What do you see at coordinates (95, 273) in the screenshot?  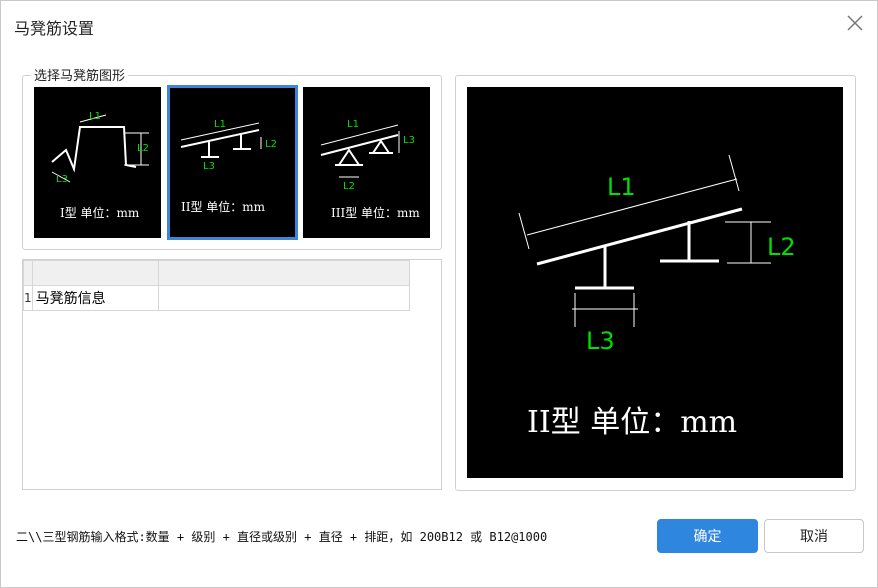 I see `grid-header-name` at bounding box center [95, 273].